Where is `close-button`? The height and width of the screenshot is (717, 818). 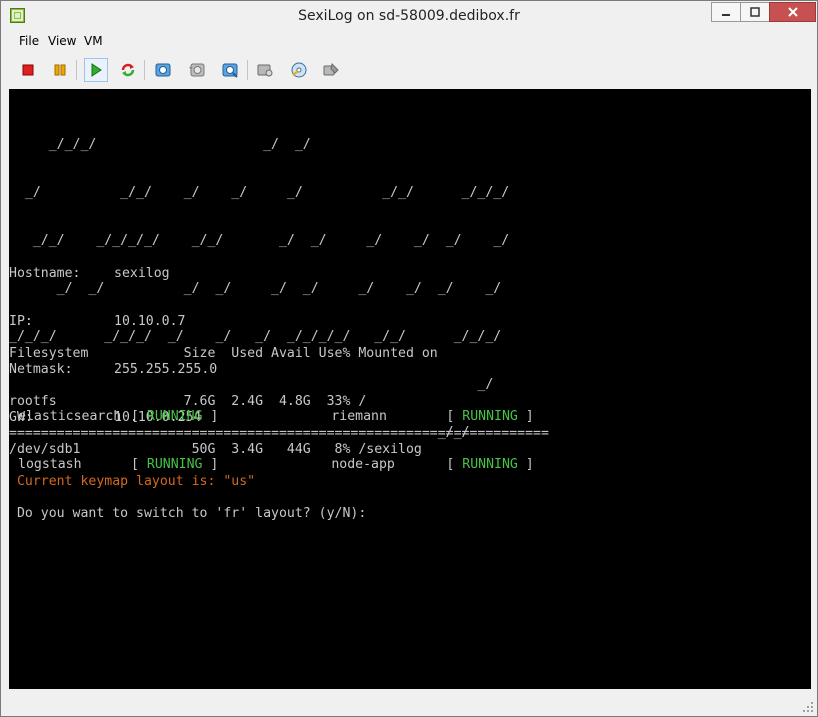 close-button is located at coordinates (792, 12).